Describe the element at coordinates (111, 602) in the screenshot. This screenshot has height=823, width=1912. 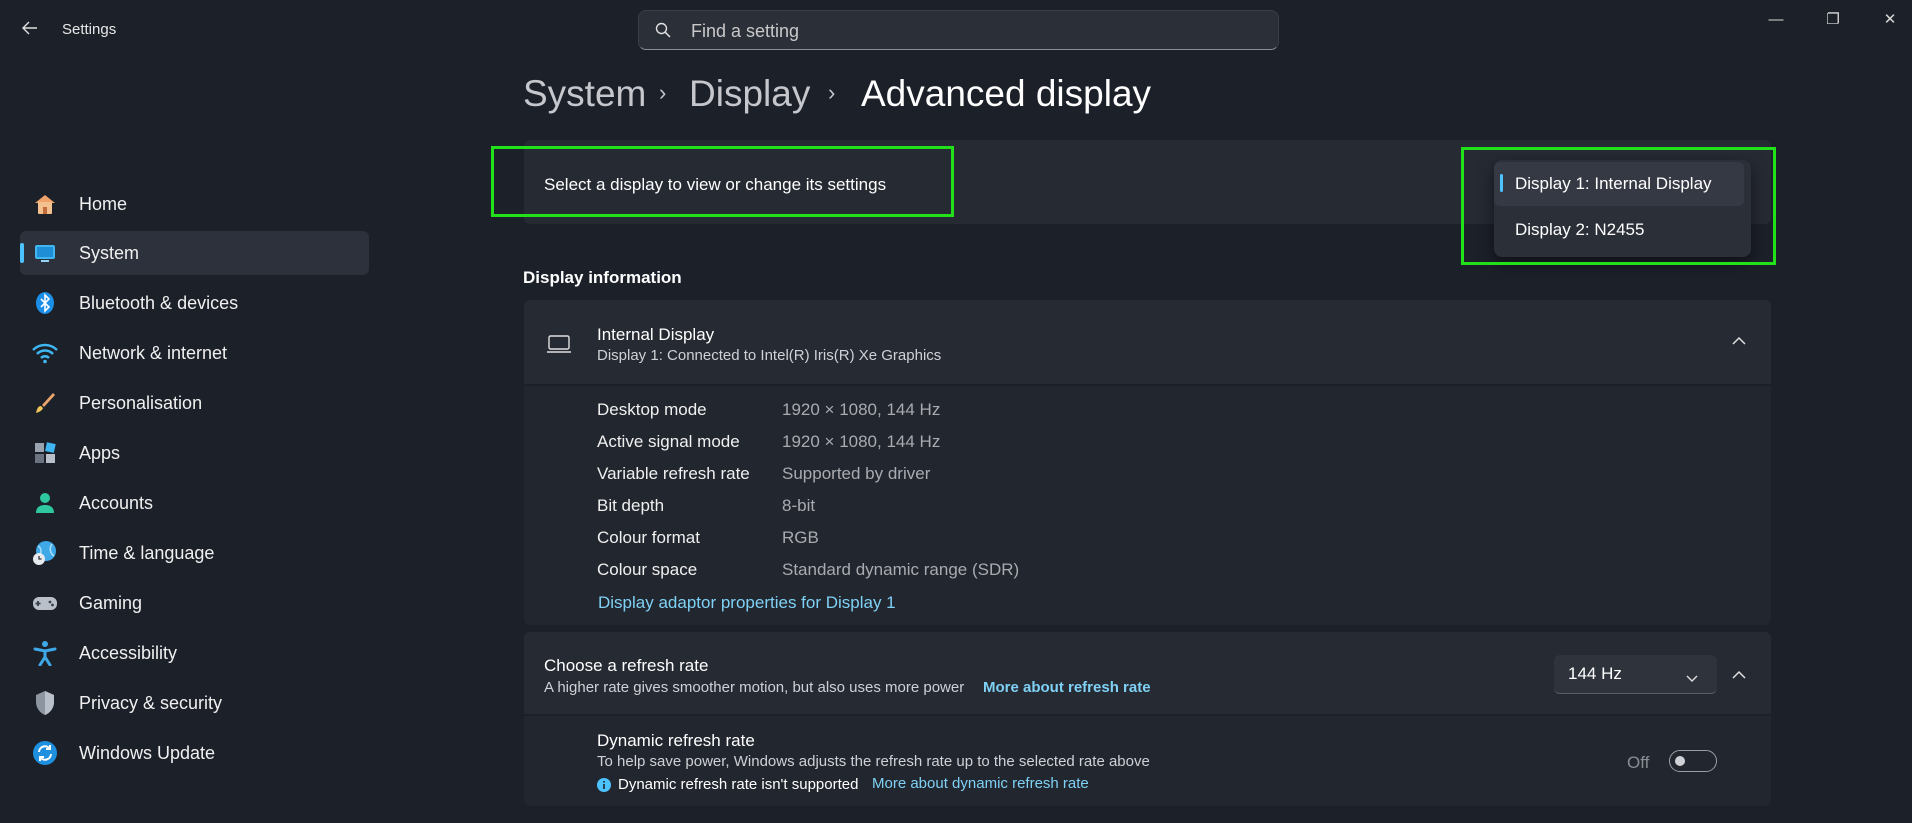
I see `sidebar-item-label: Gaming` at that location.